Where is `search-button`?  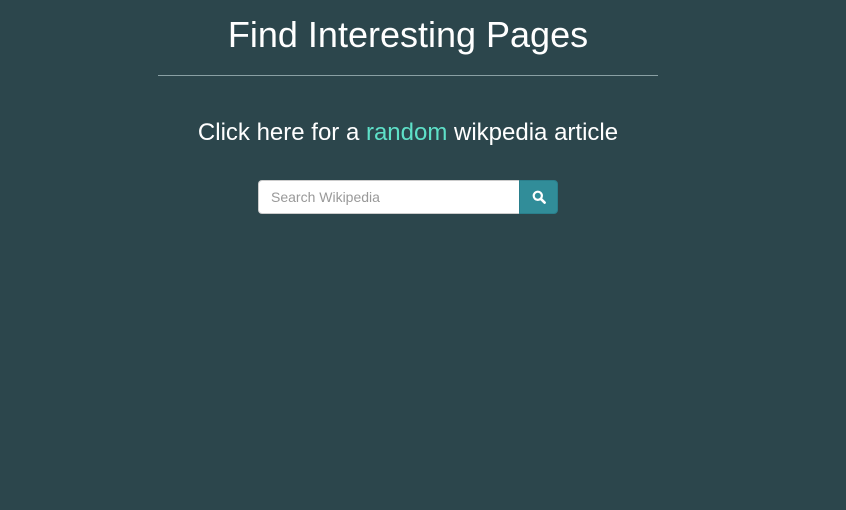
search-button is located at coordinates (538, 197).